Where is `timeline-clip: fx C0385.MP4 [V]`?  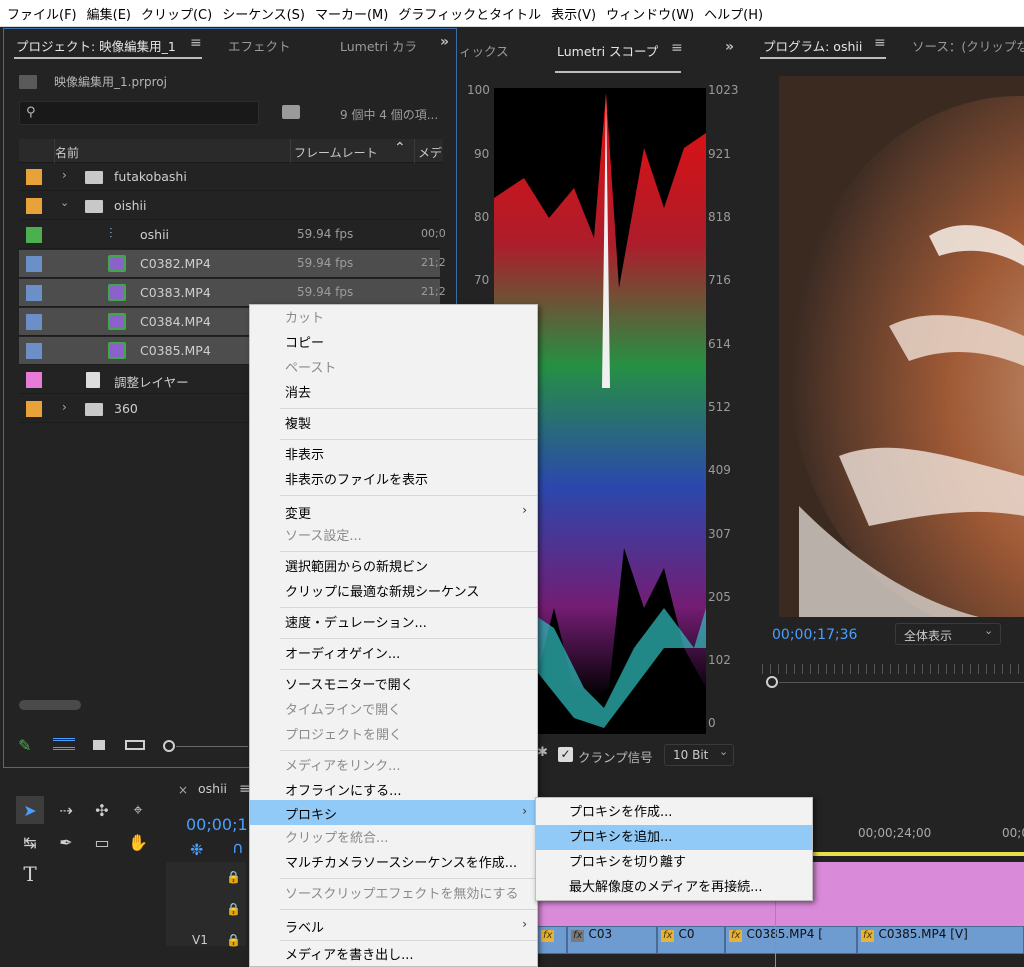
timeline-clip: fx C0385.MP4 [V] is located at coordinates (940, 940).